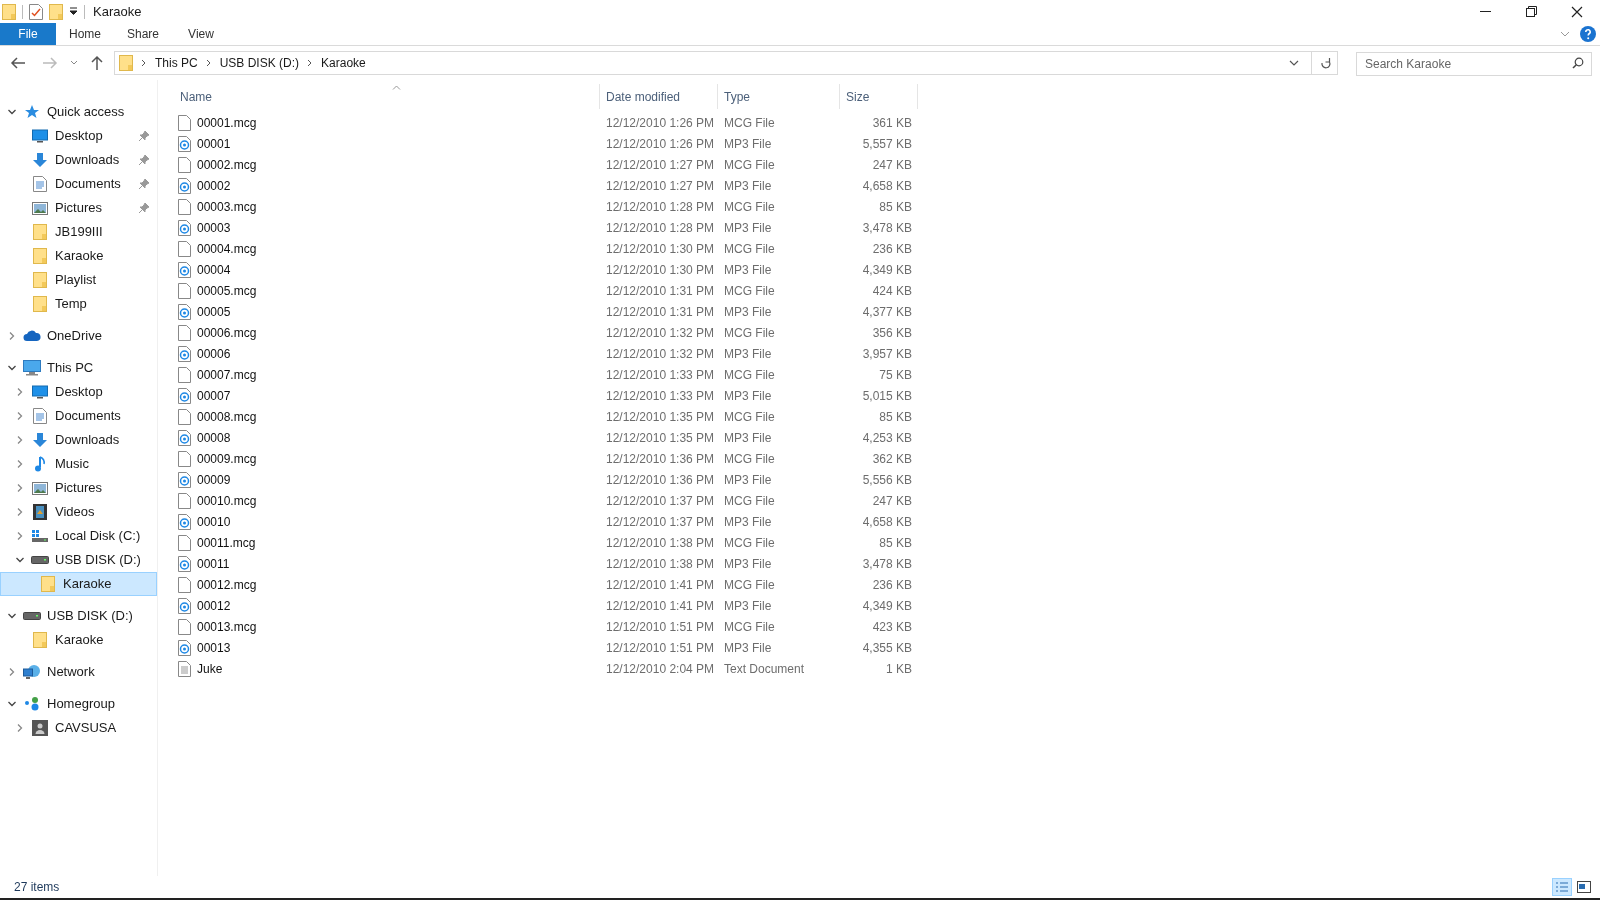 The width and height of the screenshot is (1600, 900). What do you see at coordinates (726, 63) in the screenshot?
I see `address-bar: This PC USB DISK (D:) Karaoke` at bounding box center [726, 63].